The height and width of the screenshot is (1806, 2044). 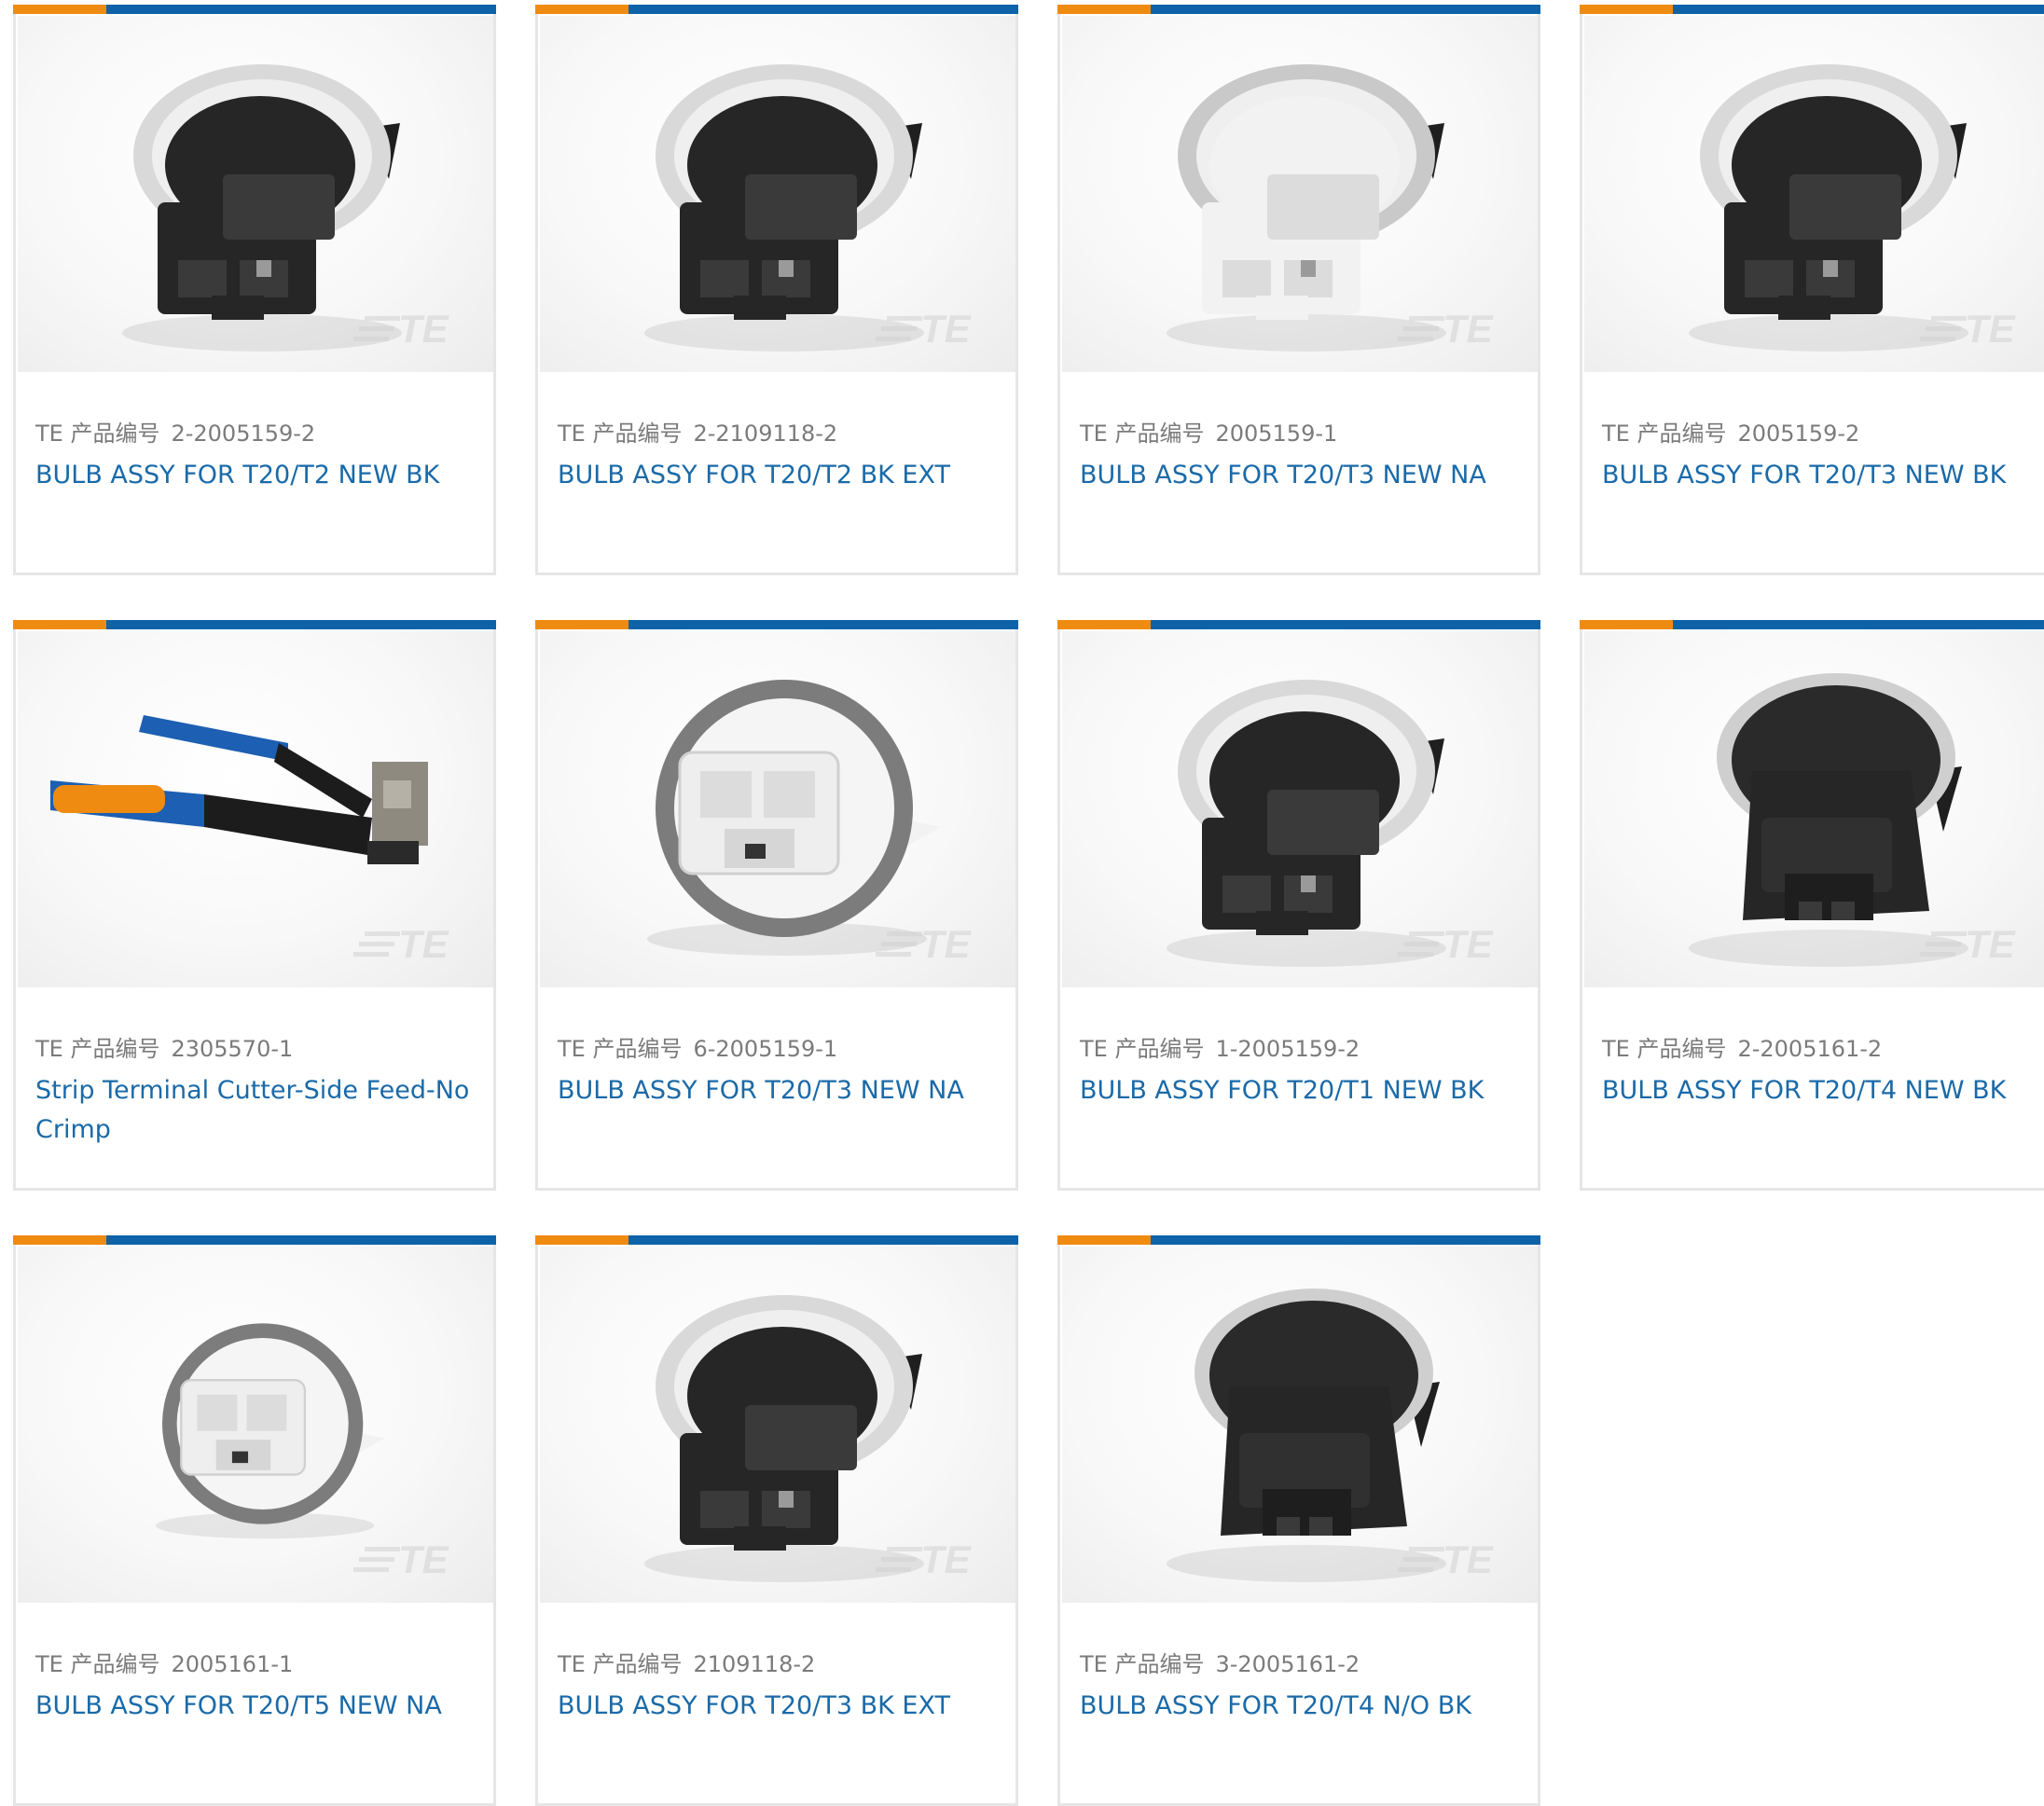 I want to click on part-number: 2005159-1, so click(x=1276, y=433).